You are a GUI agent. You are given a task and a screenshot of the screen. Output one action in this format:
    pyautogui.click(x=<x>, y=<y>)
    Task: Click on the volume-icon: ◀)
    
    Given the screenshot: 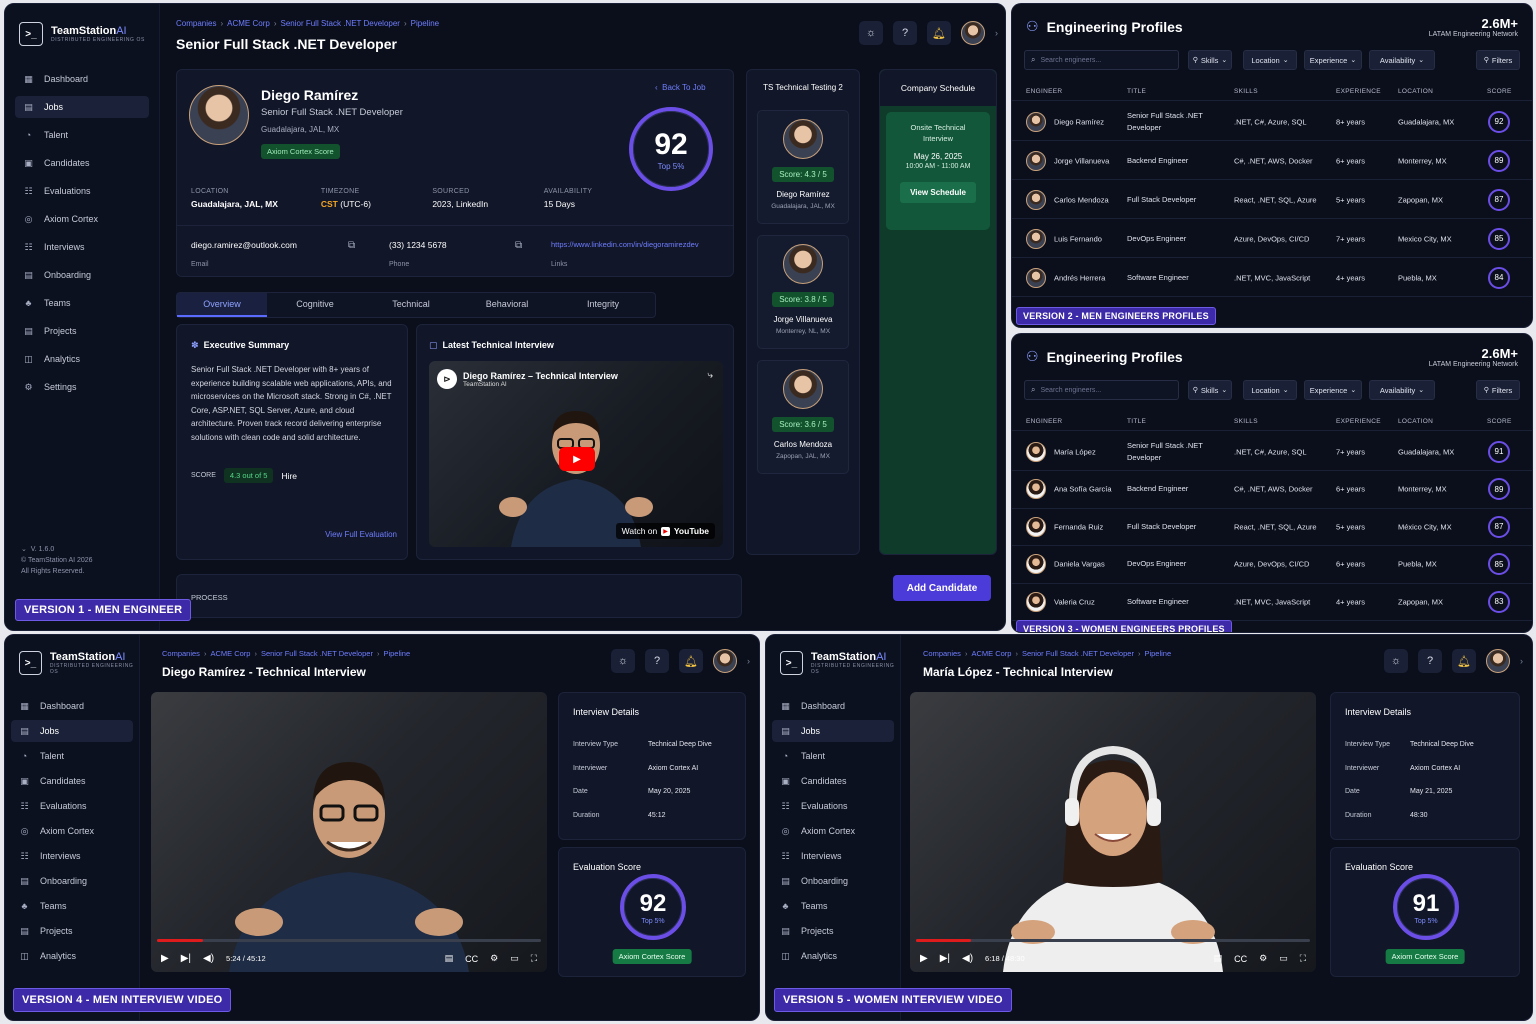 What is the action you would take?
    pyautogui.click(x=967, y=958)
    